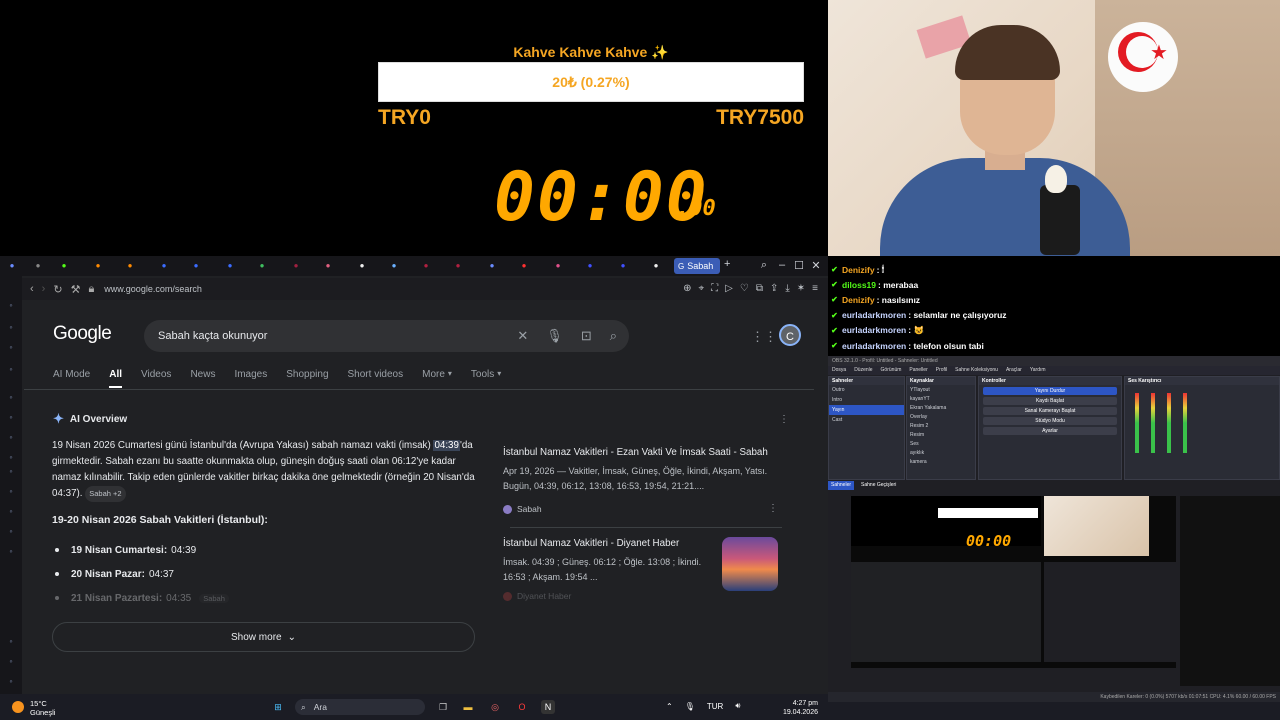 Image resolution: width=1280 pixels, height=720 pixels. Describe the element at coordinates (697, 266) in the screenshot. I see `tab-sabah: G Sabah` at that location.